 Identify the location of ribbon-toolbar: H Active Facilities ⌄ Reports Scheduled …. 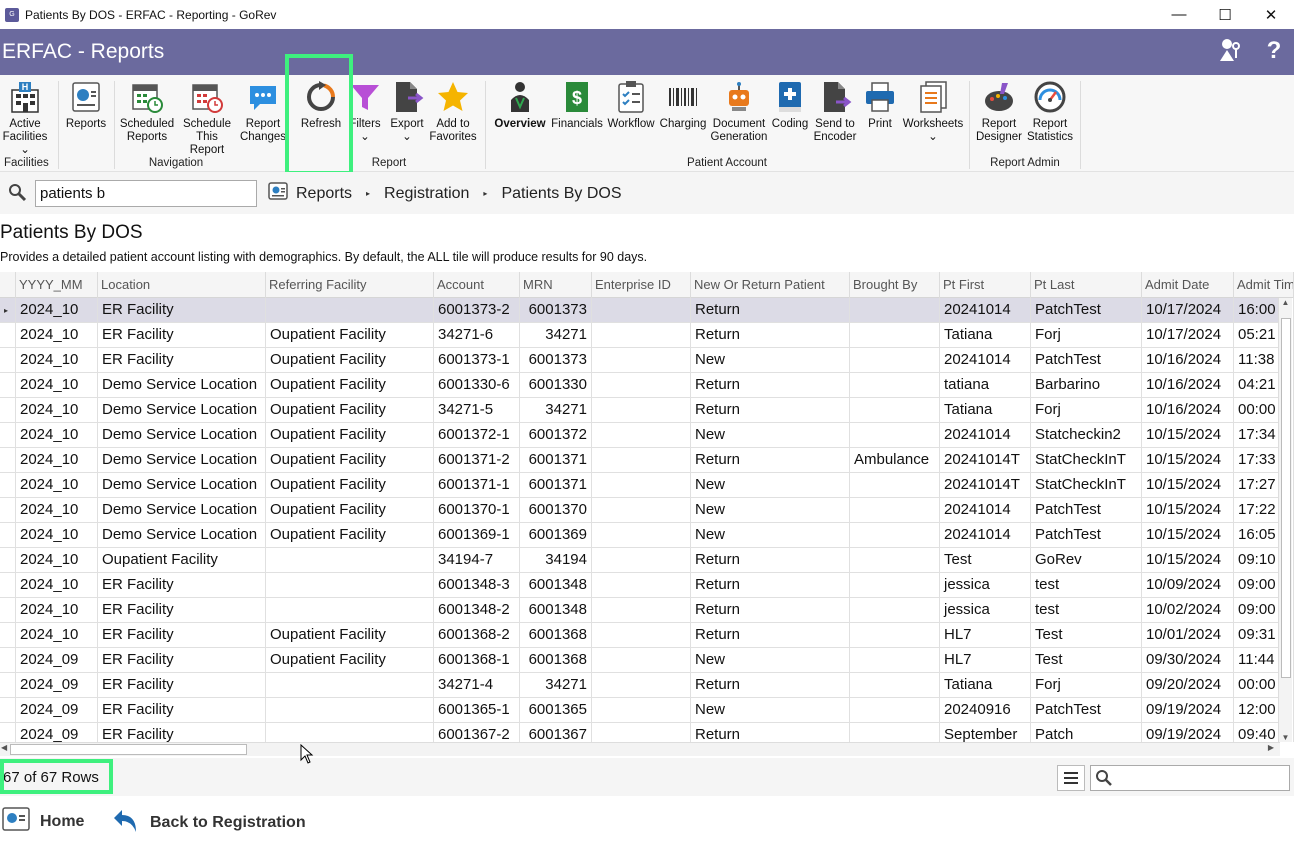
(647, 123).